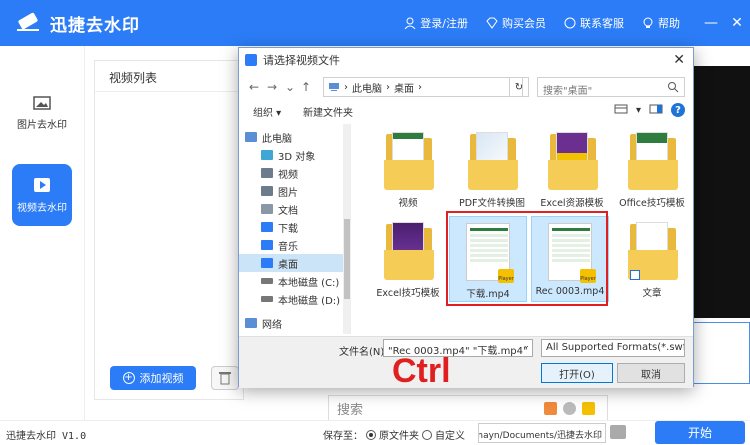 This screenshot has width=750, height=445. What do you see at coordinates (408, 263) in the screenshot?
I see `file-item-excel-tips-folder: Excel技巧模板` at bounding box center [408, 263].